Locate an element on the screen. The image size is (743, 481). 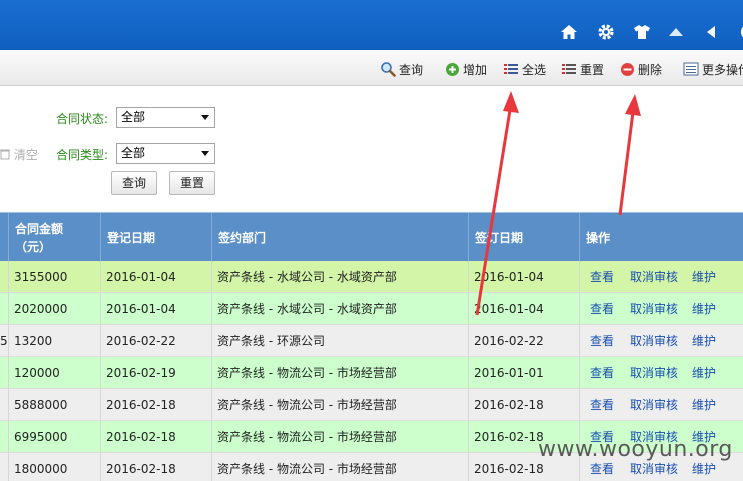
cell-register-date: 2016-02-22 is located at coordinates (155, 341).